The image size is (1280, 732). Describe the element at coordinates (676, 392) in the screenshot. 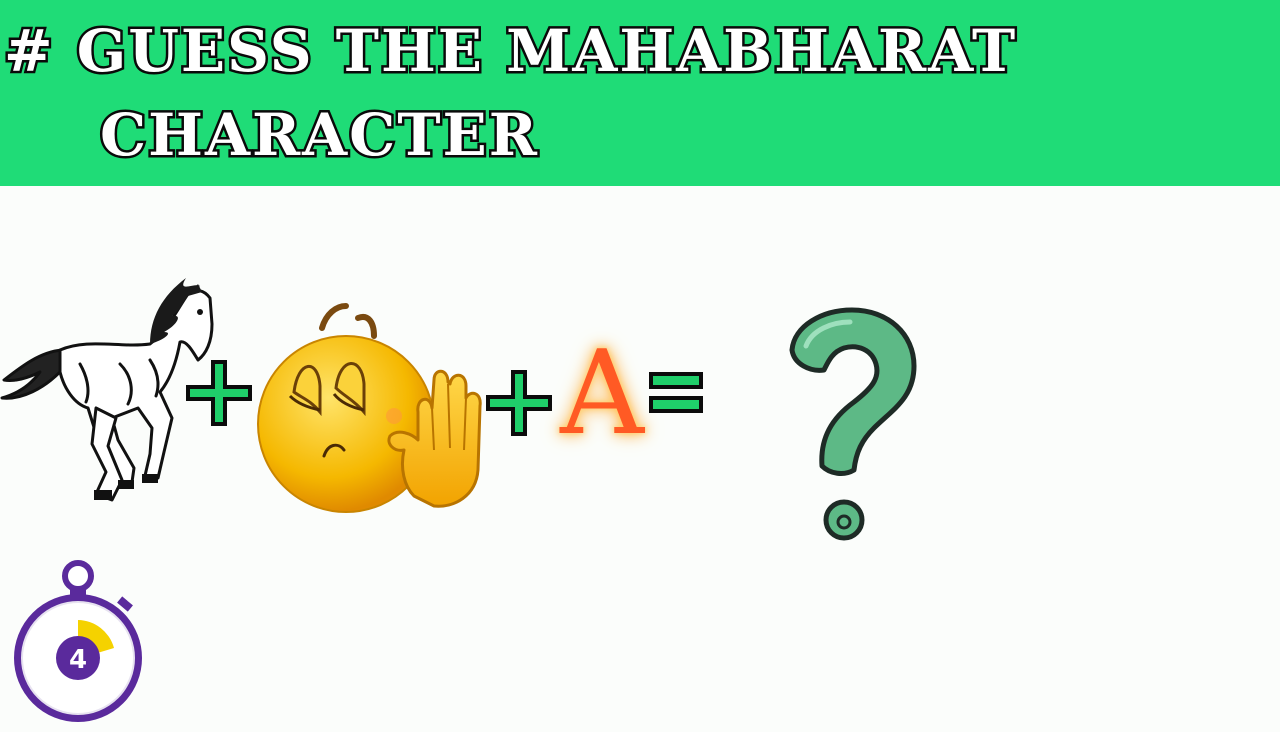

I see `equals-sign-icon` at that location.